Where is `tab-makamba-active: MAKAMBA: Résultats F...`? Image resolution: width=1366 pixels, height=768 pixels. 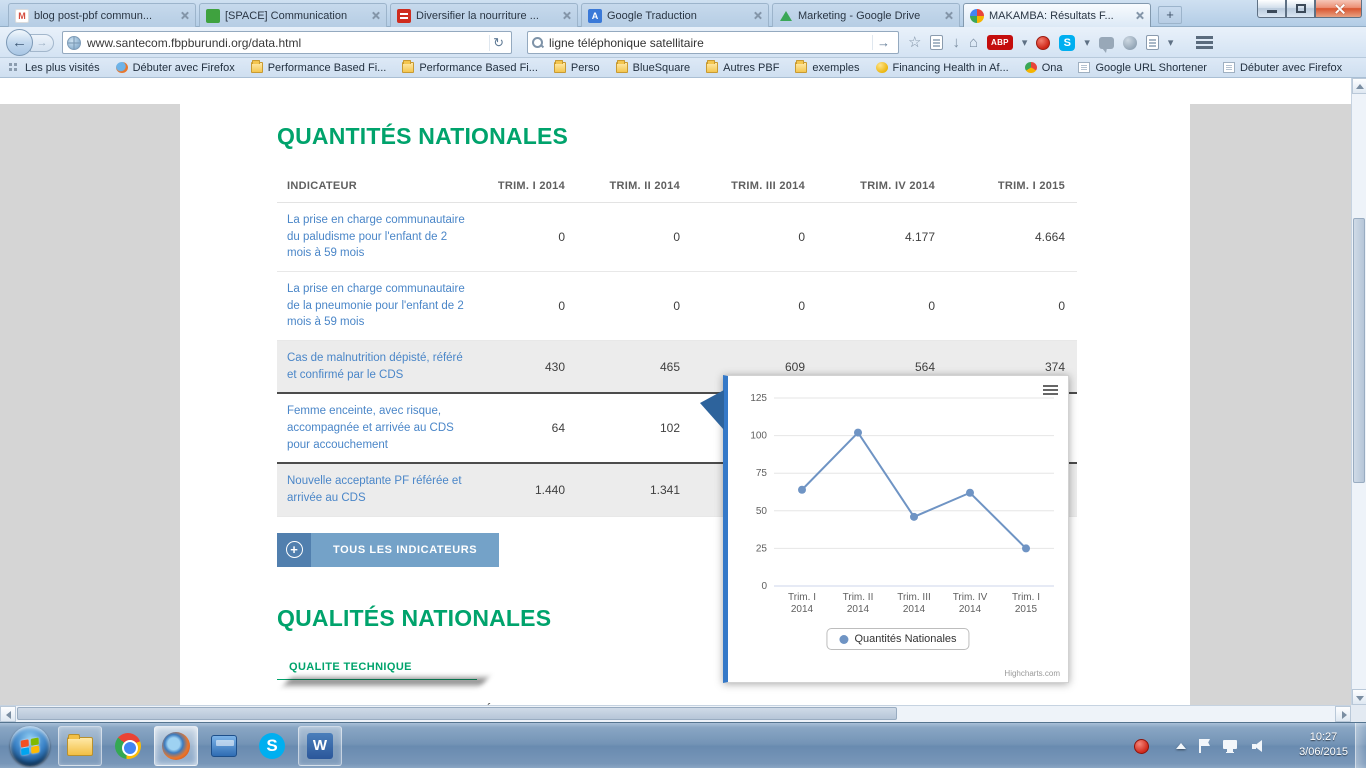
tab-makamba-active: MAKAMBA: Résultats F... is located at coordinates (1057, 15).